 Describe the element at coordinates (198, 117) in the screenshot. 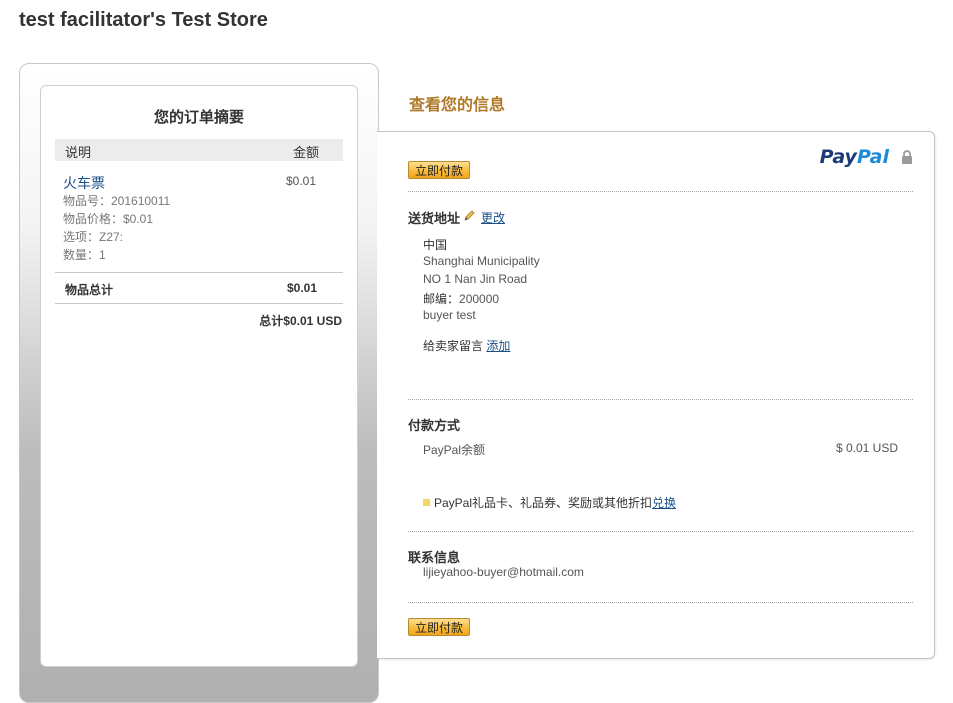

I see `summary-title: 您的订单摘要` at that location.